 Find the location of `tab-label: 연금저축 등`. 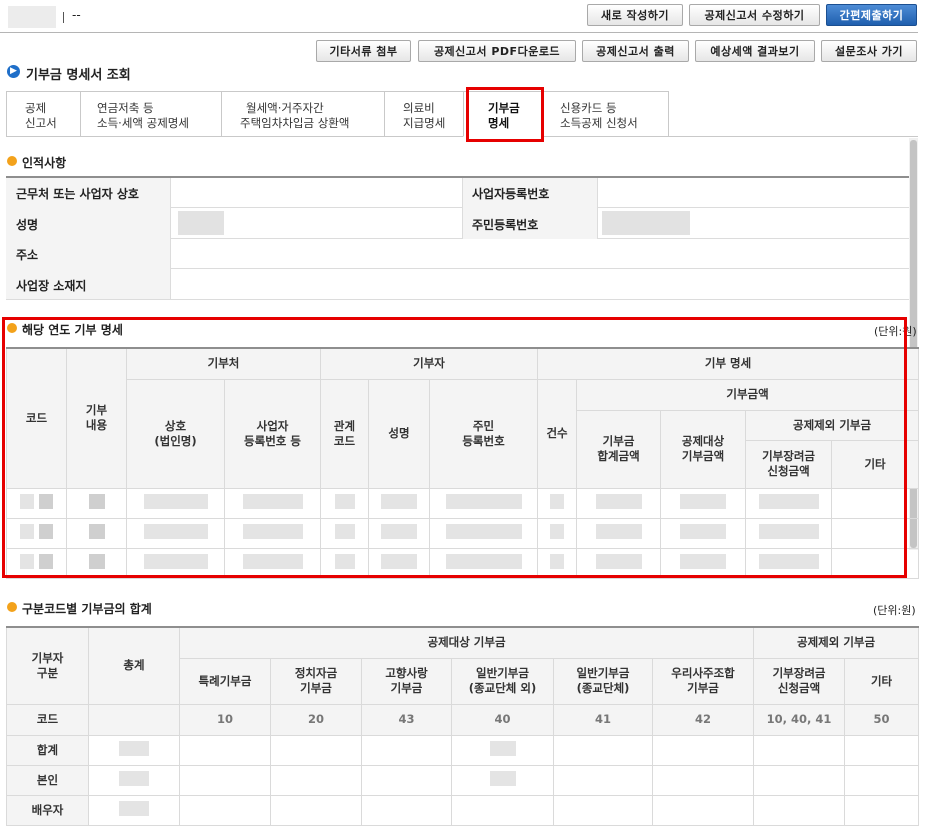

tab-label: 연금저축 등 is located at coordinates (125, 108).